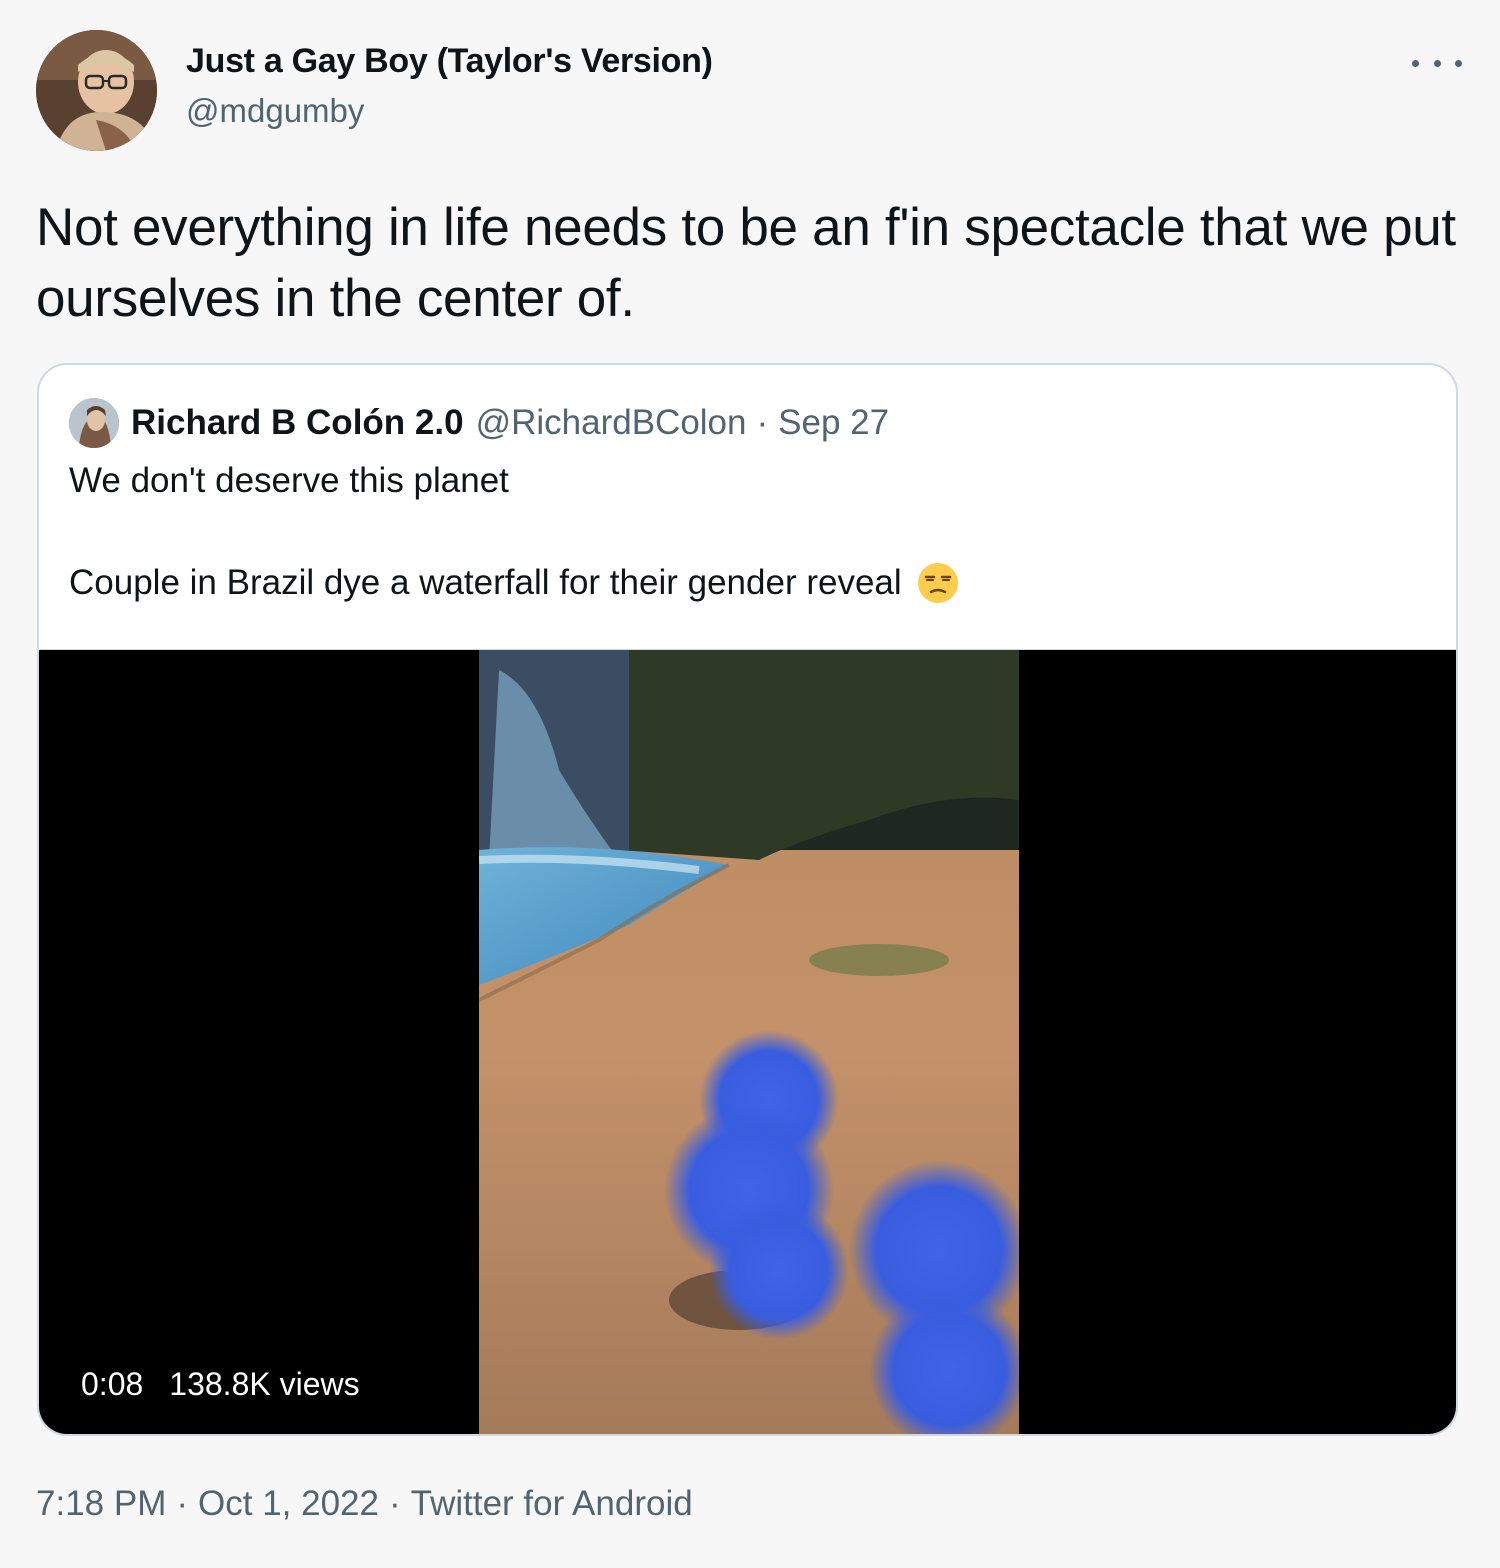 This screenshot has width=1500, height=1568. What do you see at coordinates (297, 423) in the screenshot?
I see `quoted-author-name: Richard B Colón 2.0` at bounding box center [297, 423].